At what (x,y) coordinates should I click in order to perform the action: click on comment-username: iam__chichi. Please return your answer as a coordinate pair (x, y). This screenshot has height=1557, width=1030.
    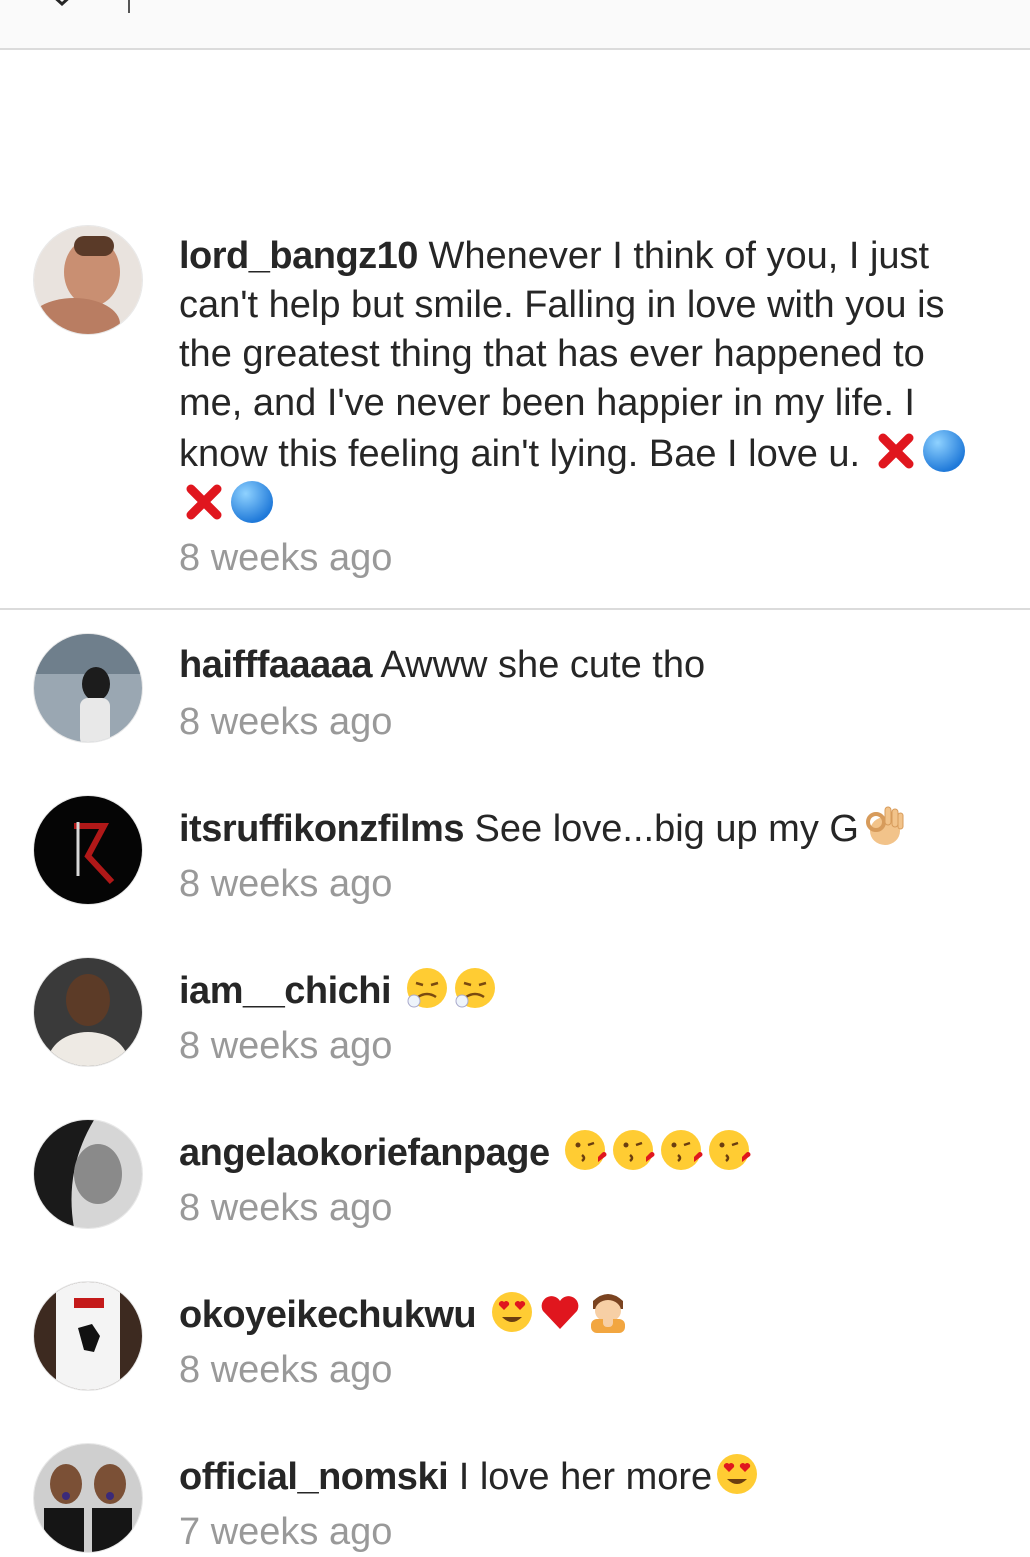
    Looking at the image, I should click on (285, 991).